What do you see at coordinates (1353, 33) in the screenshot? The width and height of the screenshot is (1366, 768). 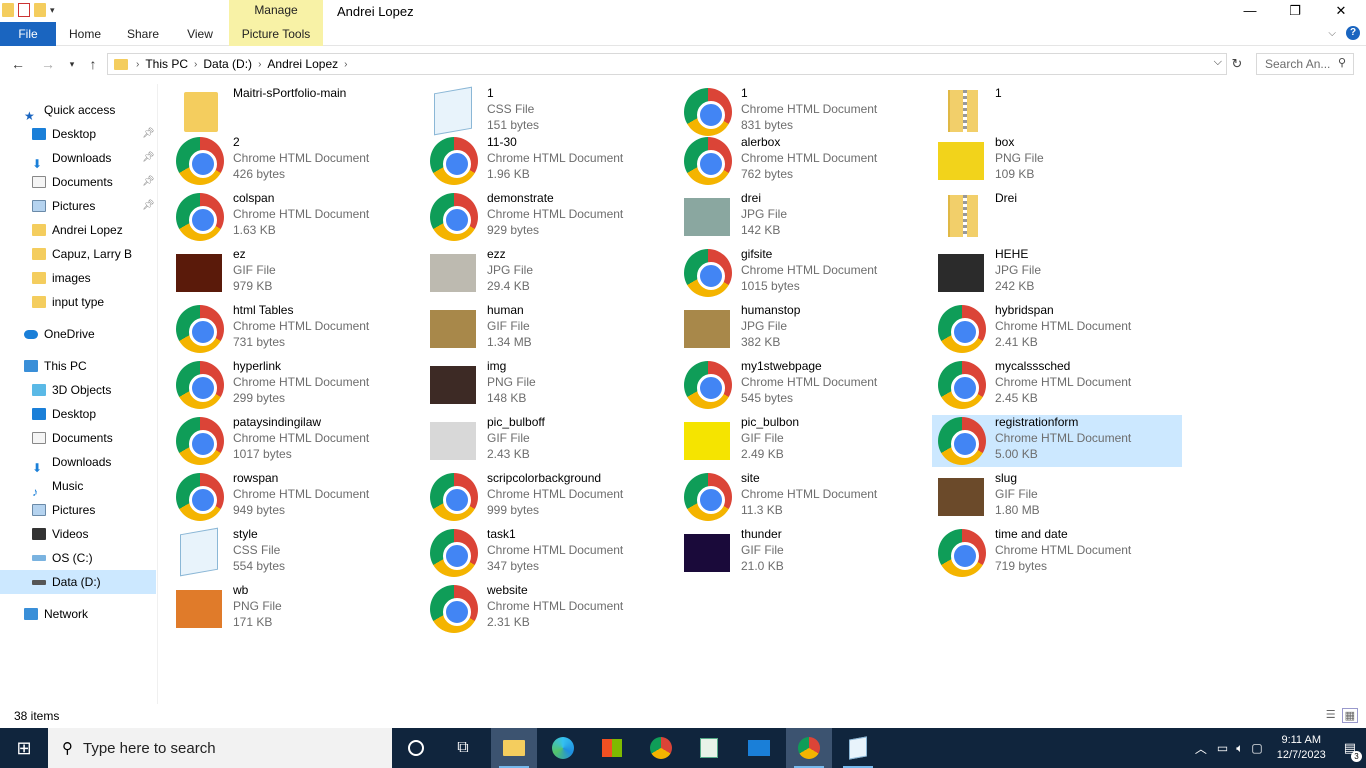 I see `help-icon: ?` at bounding box center [1353, 33].